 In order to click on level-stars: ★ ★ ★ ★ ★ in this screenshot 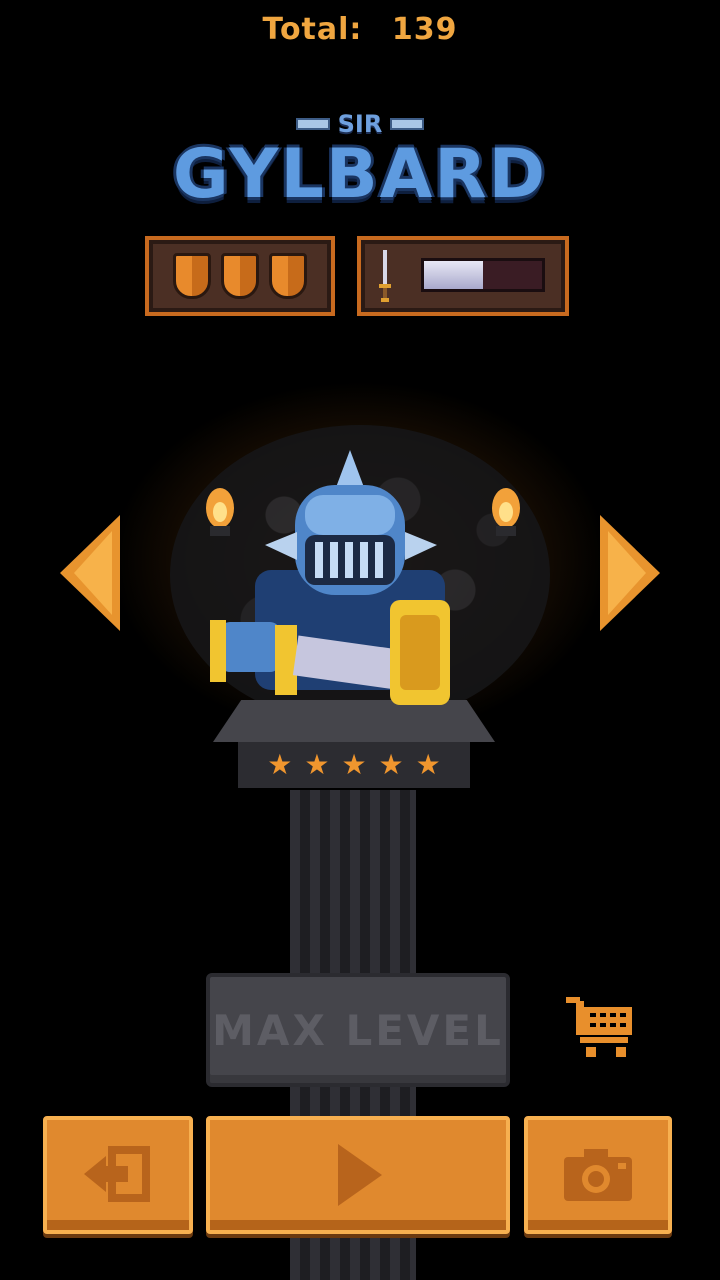, I will do `click(354, 765)`.